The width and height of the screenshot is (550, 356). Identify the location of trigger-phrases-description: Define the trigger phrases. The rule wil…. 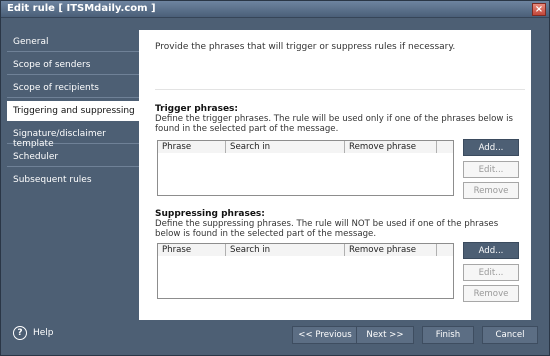
(334, 124).